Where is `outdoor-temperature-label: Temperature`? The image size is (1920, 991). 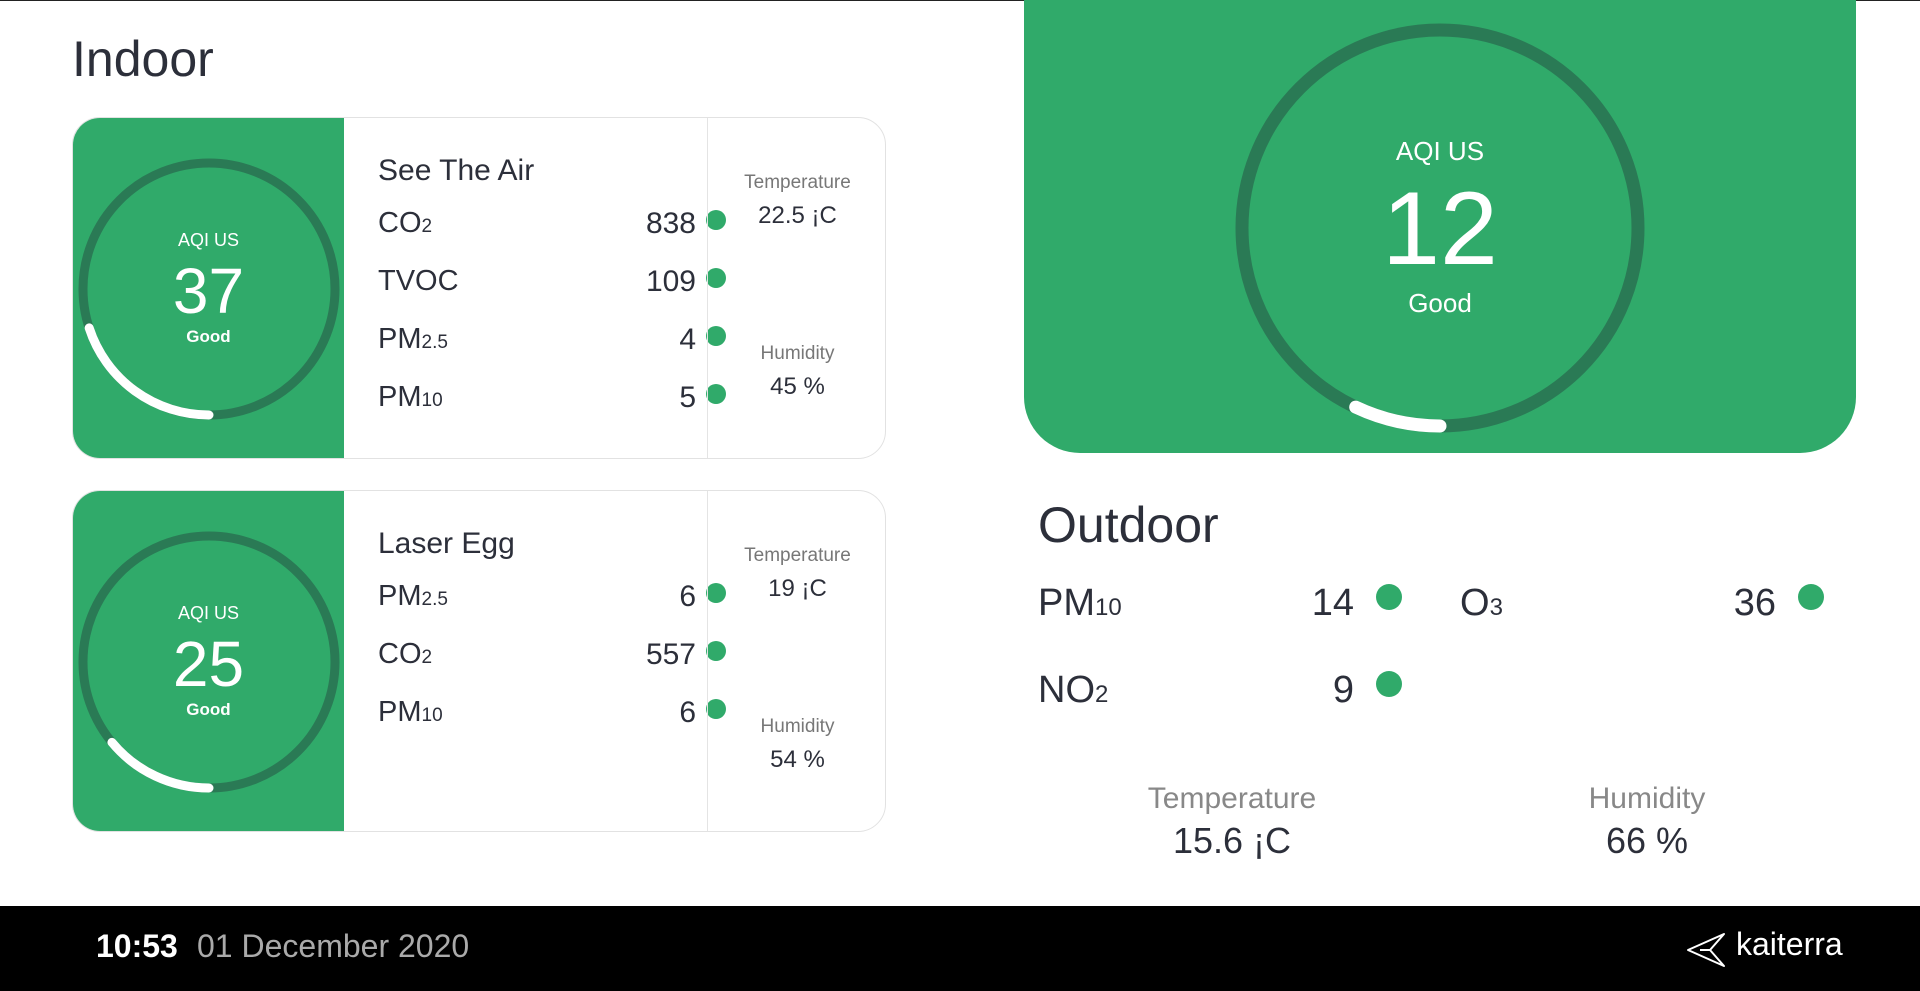
outdoor-temperature-label: Temperature is located at coordinates (1232, 798).